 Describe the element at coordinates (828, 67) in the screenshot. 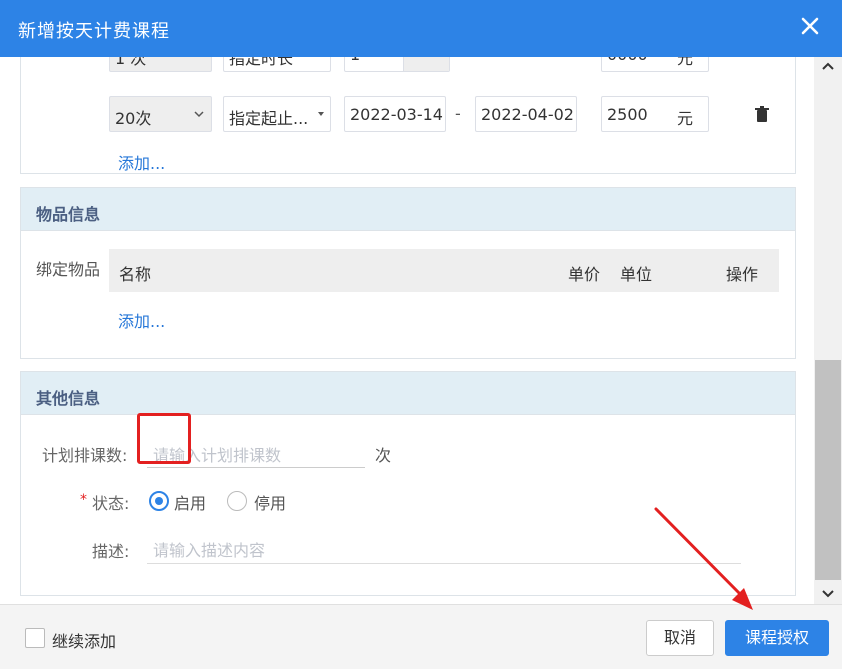

I see `scroll-up-icon` at that location.